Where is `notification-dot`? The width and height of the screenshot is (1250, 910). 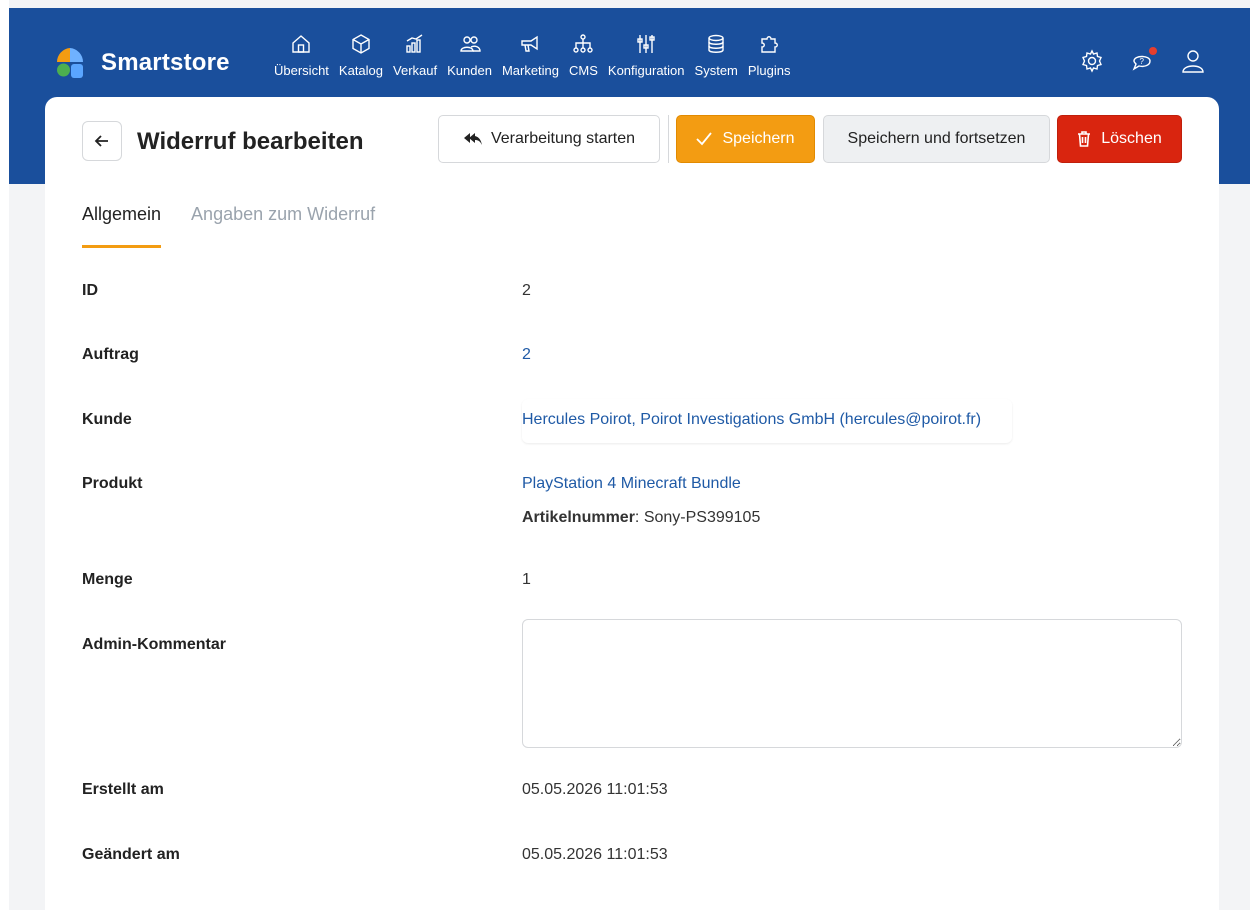
notification-dot is located at coordinates (1153, 51).